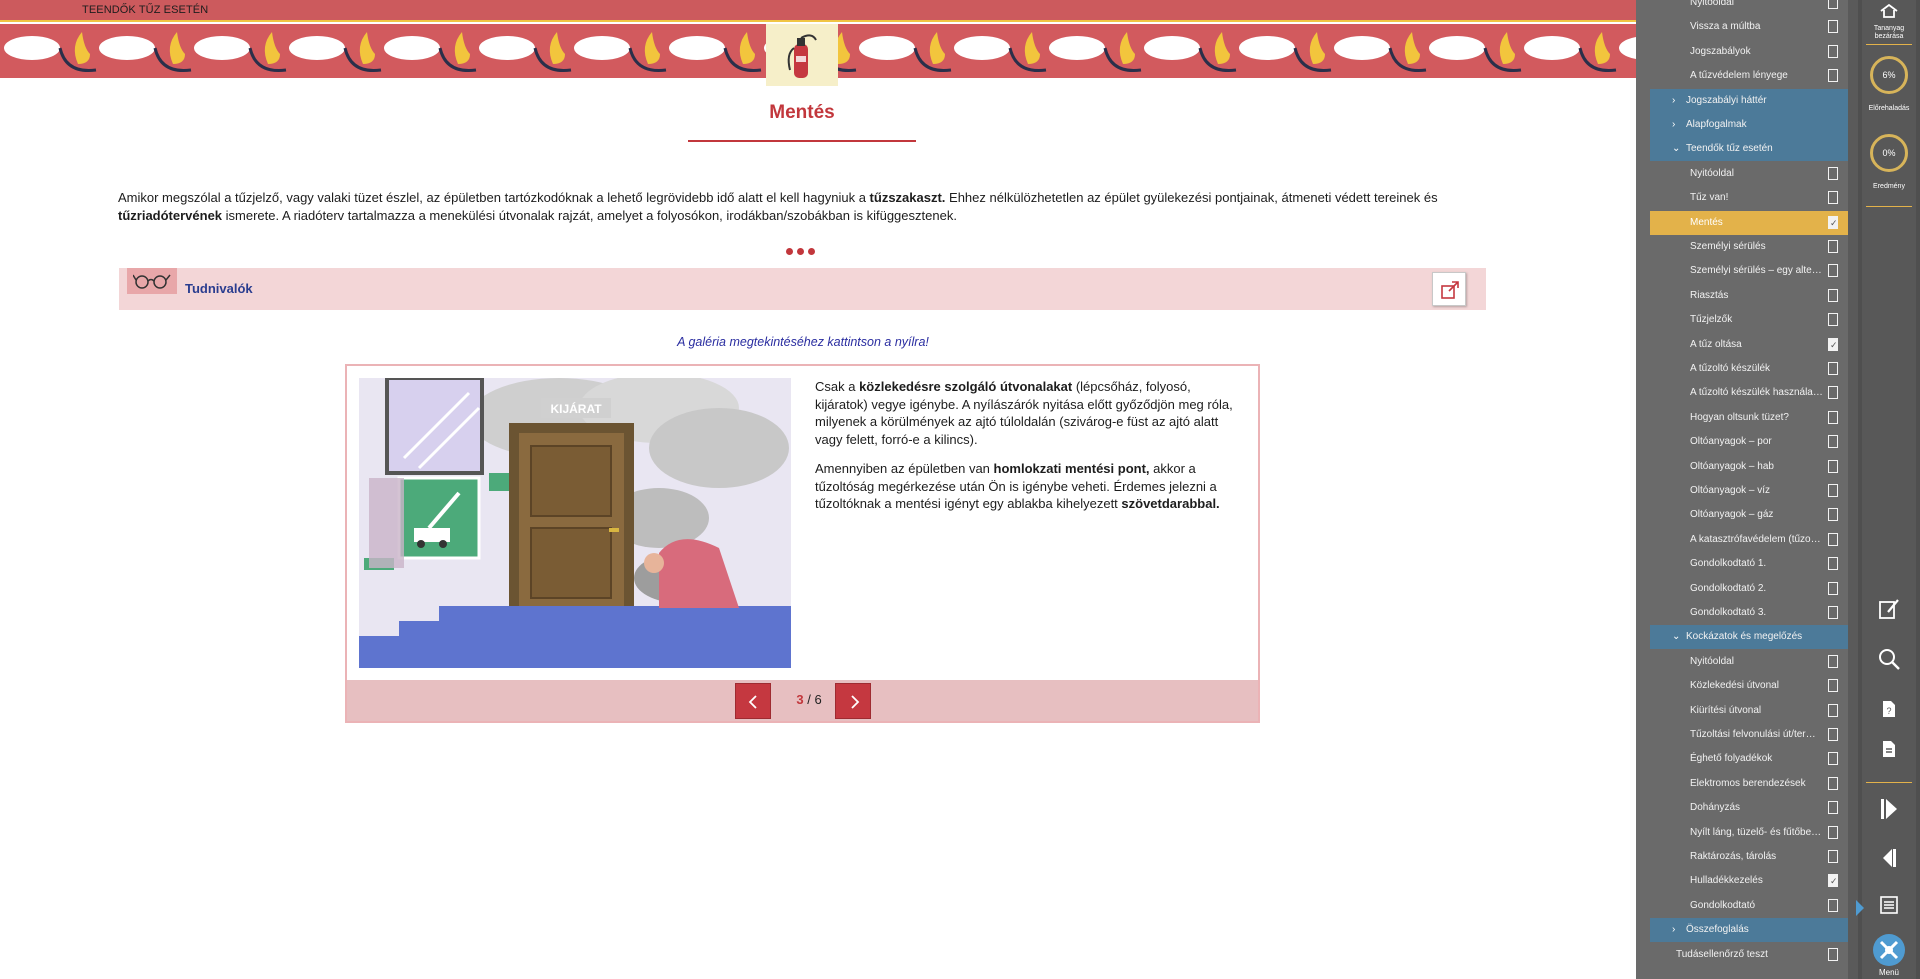 The width and height of the screenshot is (1920, 979). Describe the element at coordinates (1709, 295) in the screenshot. I see `outline-item-label: Riasztás` at that location.